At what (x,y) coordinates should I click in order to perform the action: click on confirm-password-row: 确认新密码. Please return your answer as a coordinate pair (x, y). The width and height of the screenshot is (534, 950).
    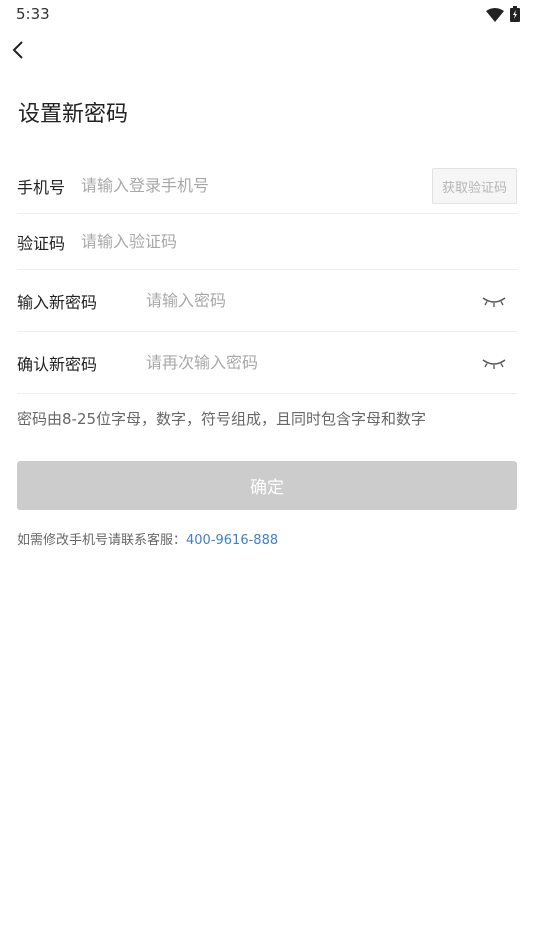
    Looking at the image, I should click on (267, 363).